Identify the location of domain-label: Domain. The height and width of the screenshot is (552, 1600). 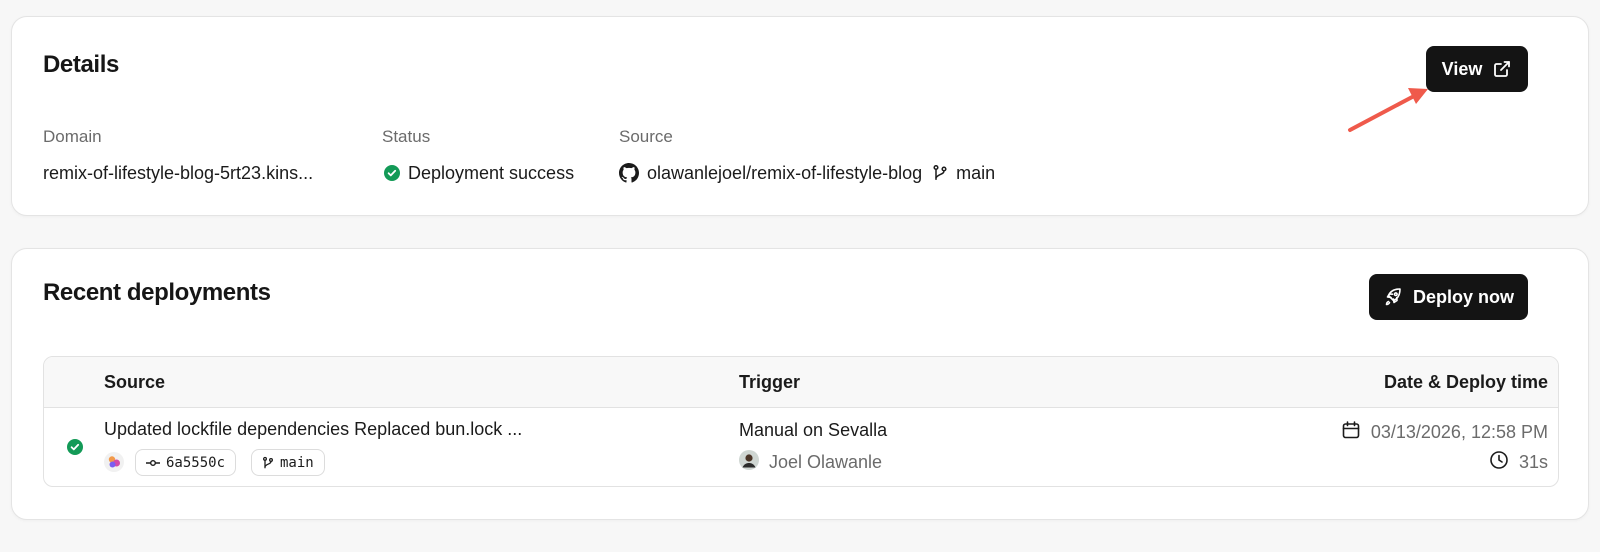
(72, 136).